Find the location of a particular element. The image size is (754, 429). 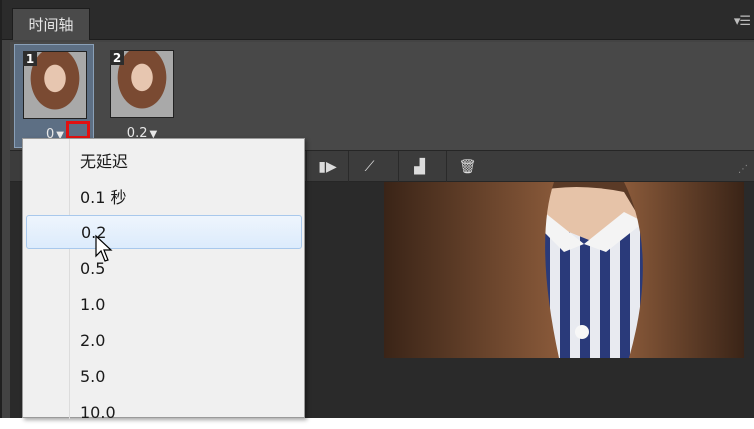

mouse-pointer-icon is located at coordinates (104, 248).